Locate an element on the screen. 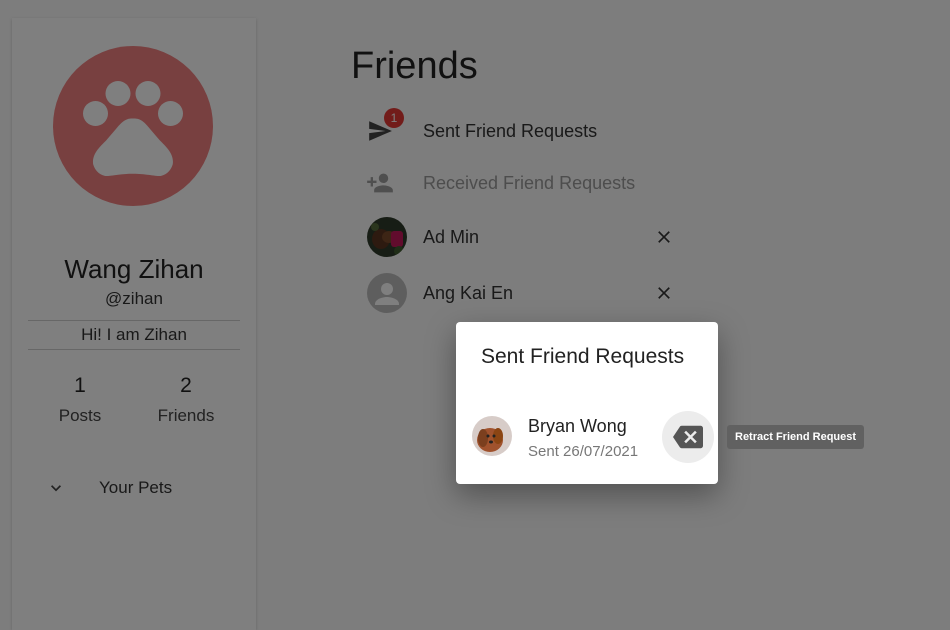  retract-tooltip: Retract Friend Request is located at coordinates (796, 437).